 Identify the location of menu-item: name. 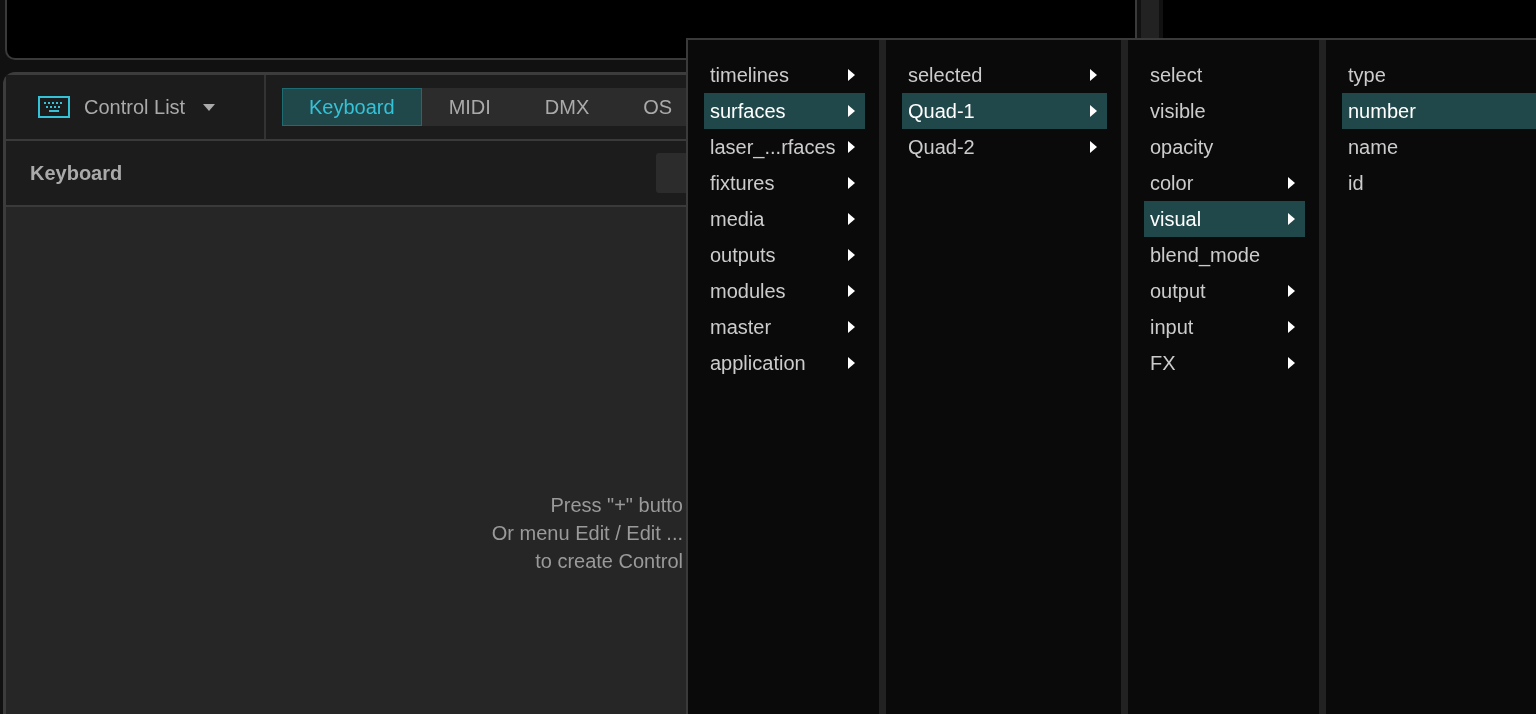
(1439, 147).